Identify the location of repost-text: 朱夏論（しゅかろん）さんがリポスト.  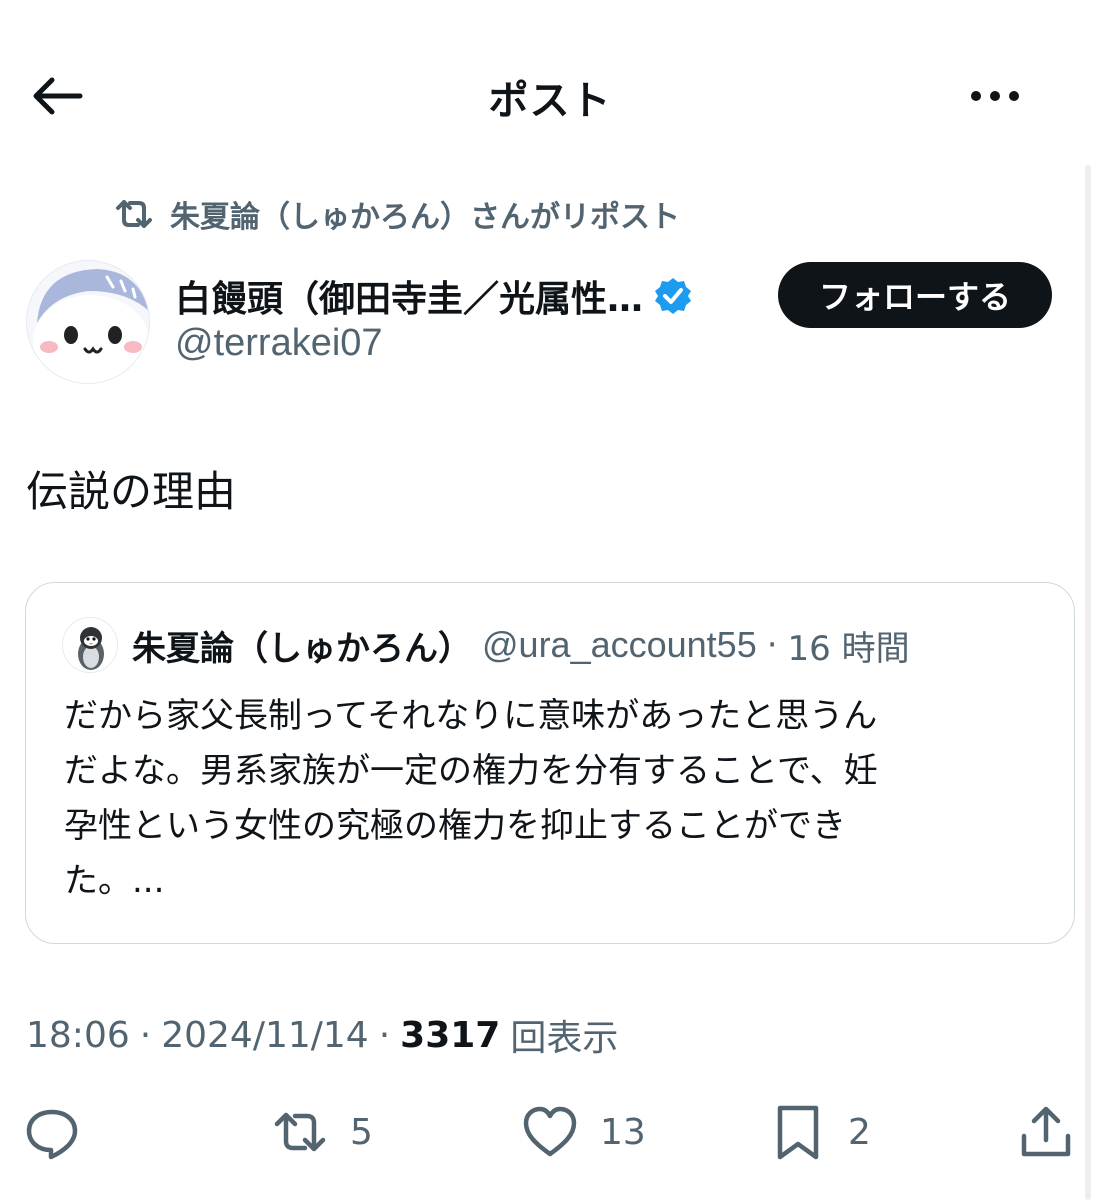
(425, 217).